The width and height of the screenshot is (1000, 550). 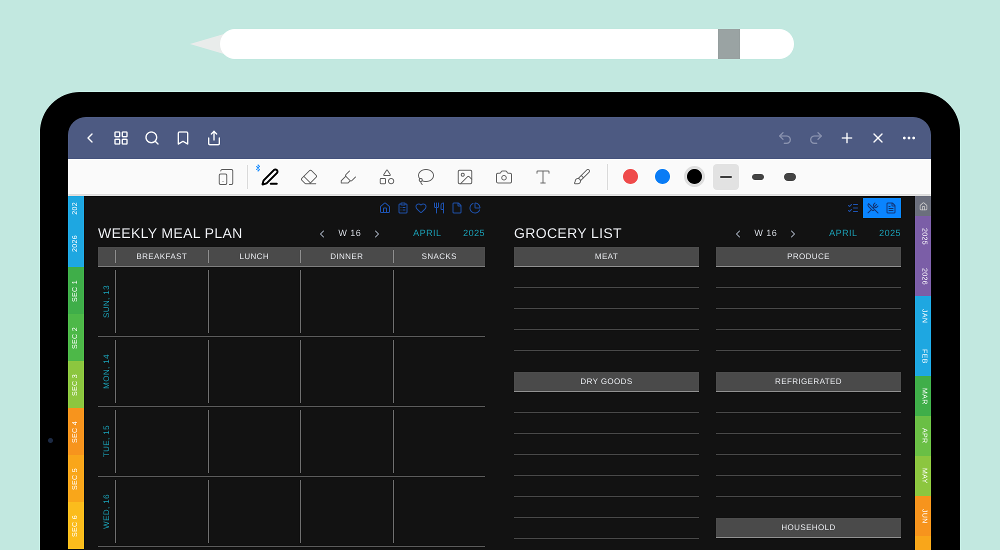 What do you see at coordinates (808, 382) in the screenshot?
I see `section-title: REFRIGERATED` at bounding box center [808, 382].